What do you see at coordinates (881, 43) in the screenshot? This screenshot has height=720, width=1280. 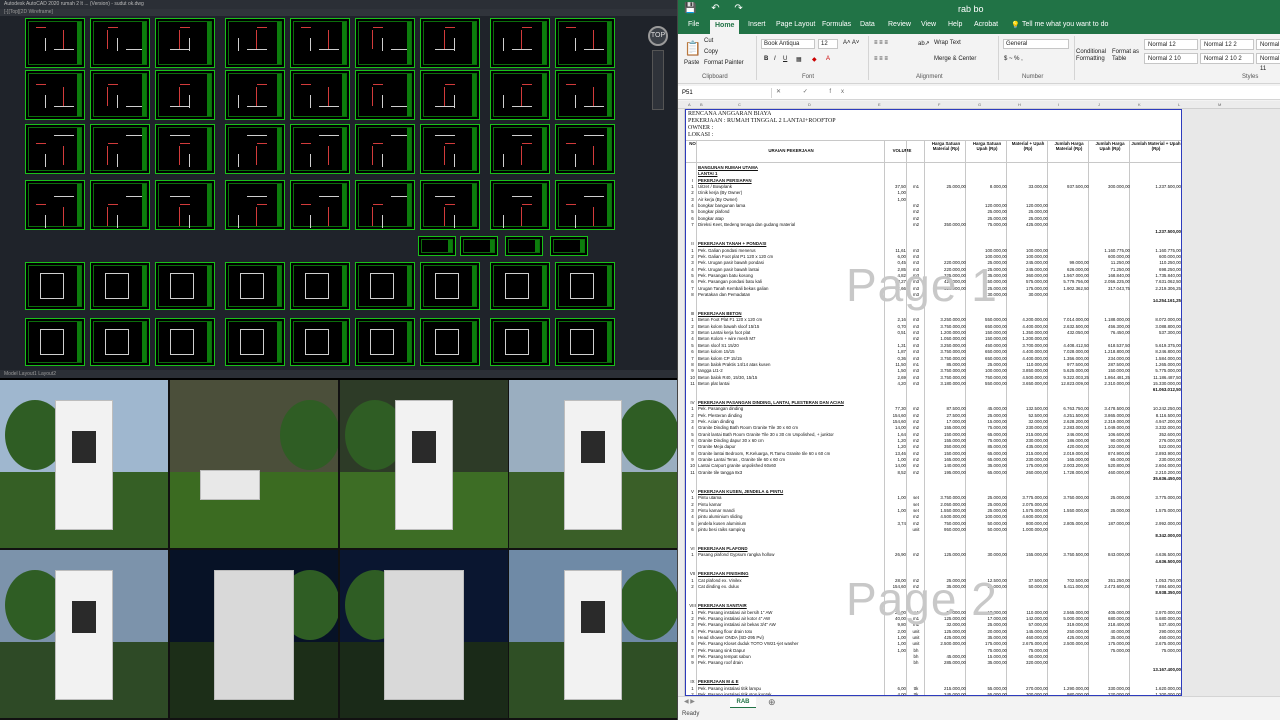 I see `top-align-icon: ≡ ≡ ≡` at bounding box center [881, 43].